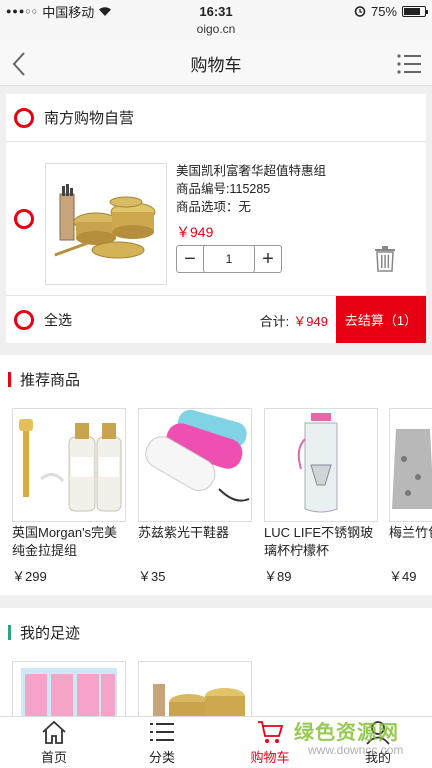  I want to click on product-card: 英国Morgan's完美纯金拉提组 ￥299, so click(69, 496).